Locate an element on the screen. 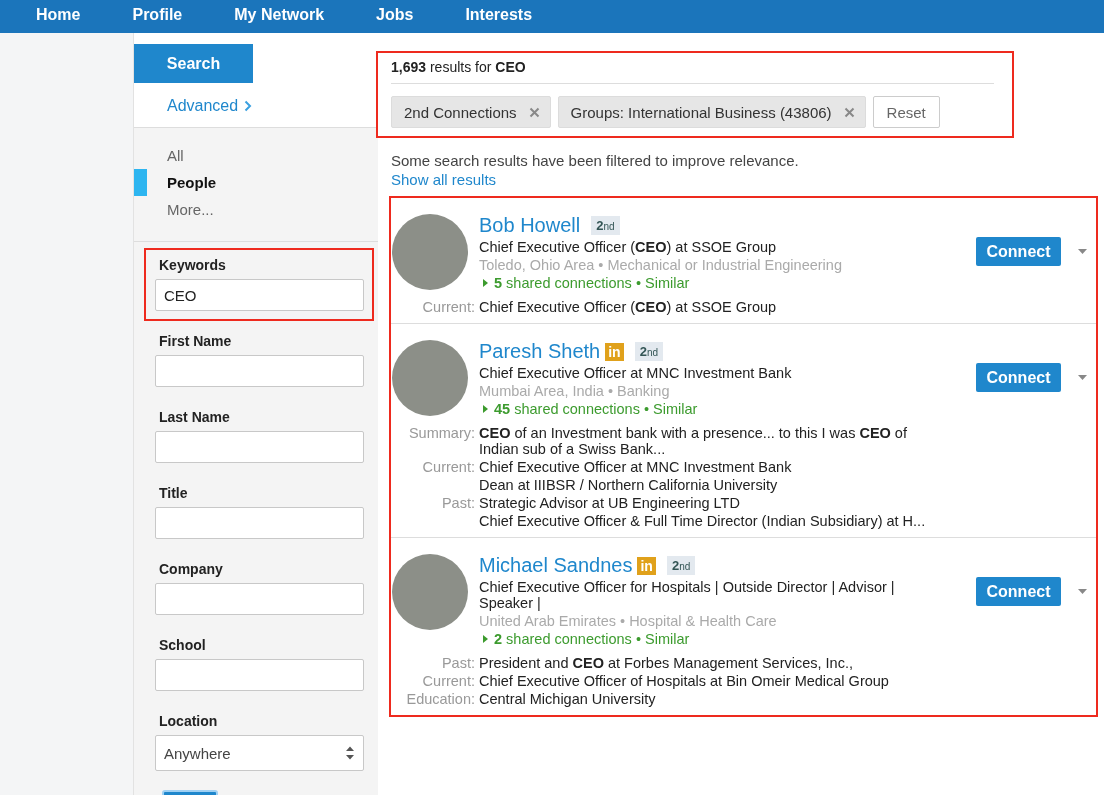  location-select: Anywhere is located at coordinates (259, 753).